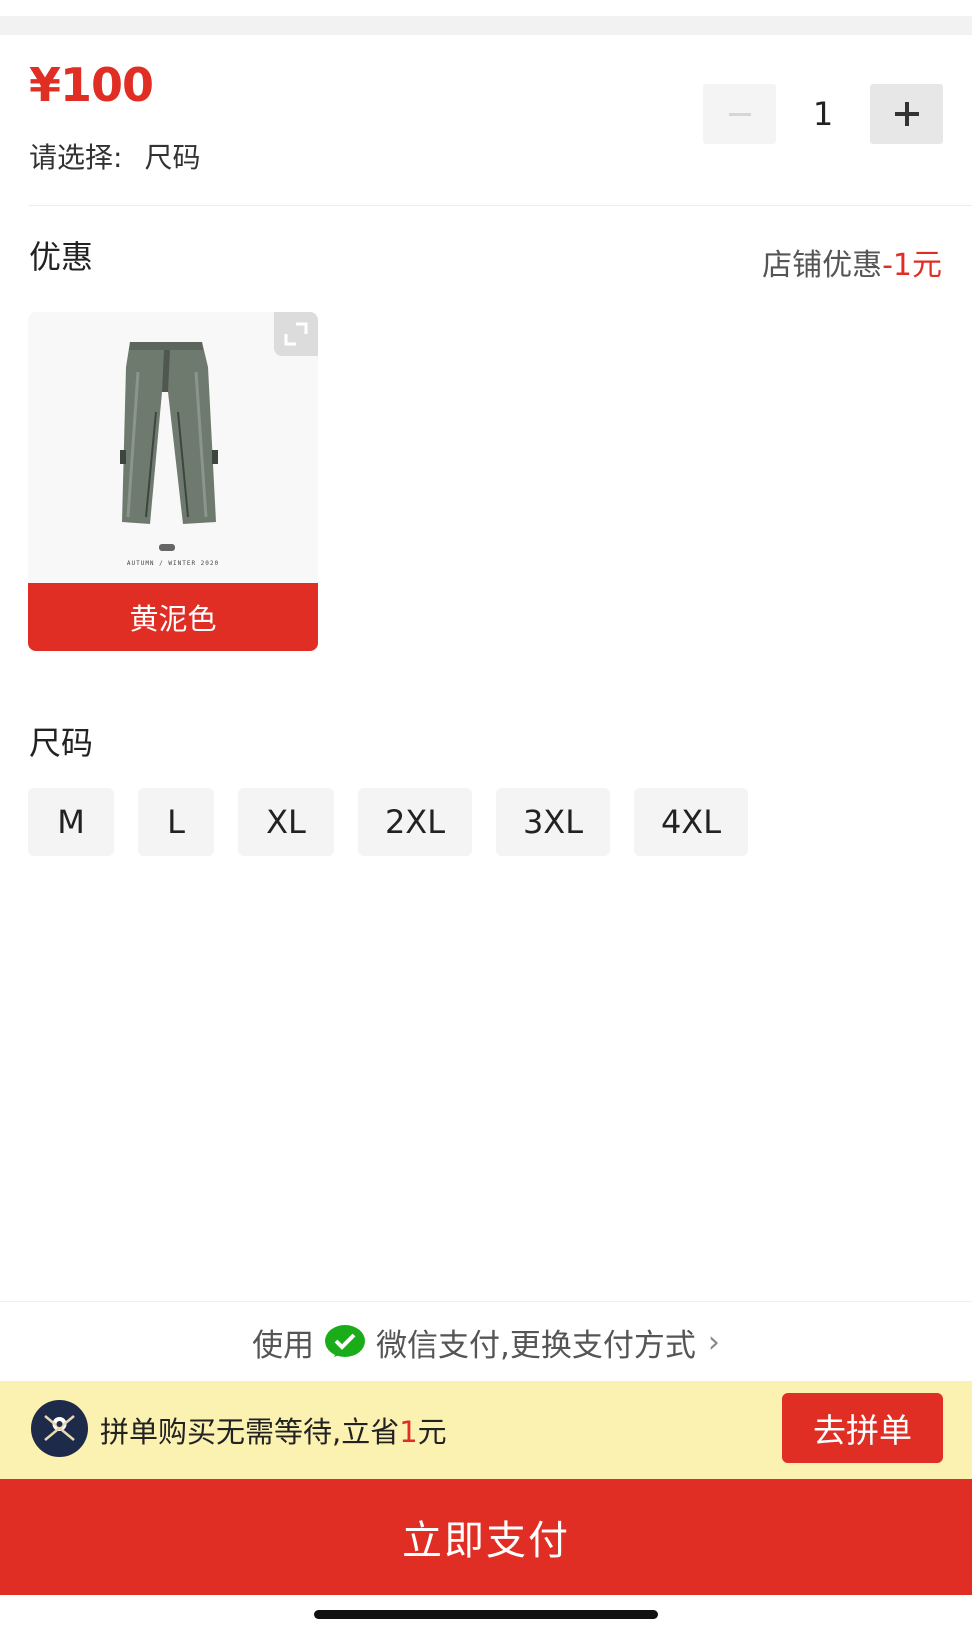  Describe the element at coordinates (912, 265) in the screenshot. I see `shop-discount-amount: -1元` at that location.